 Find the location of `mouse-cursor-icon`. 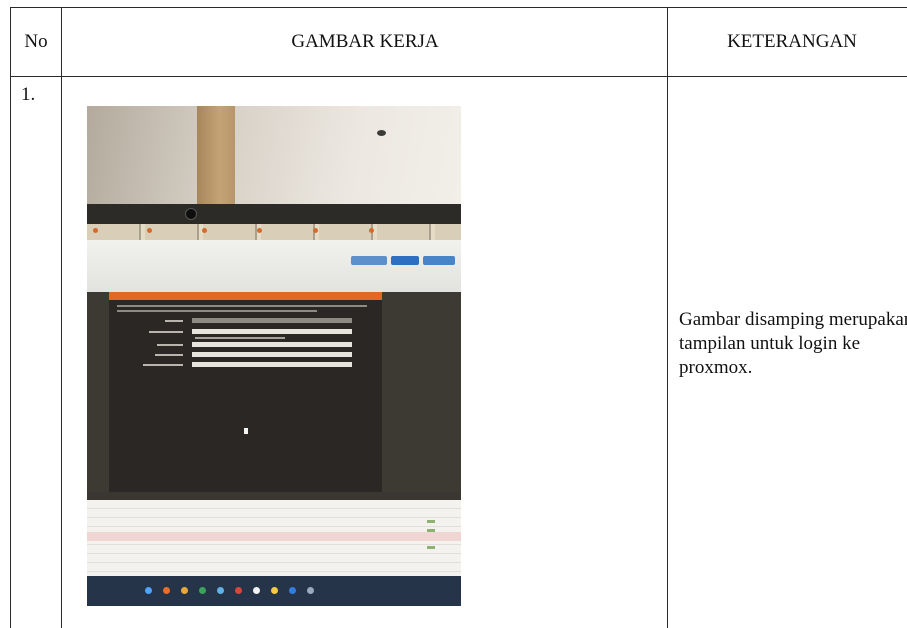

mouse-cursor-icon is located at coordinates (246, 431).